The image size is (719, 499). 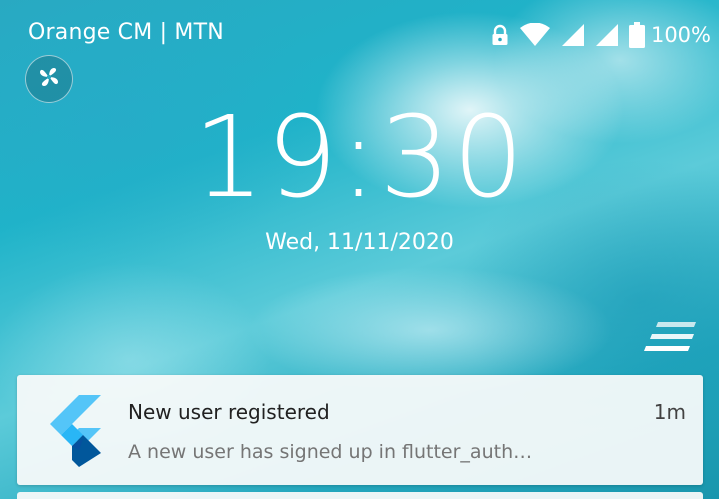 I want to click on next-notification-card, so click(x=360, y=495).